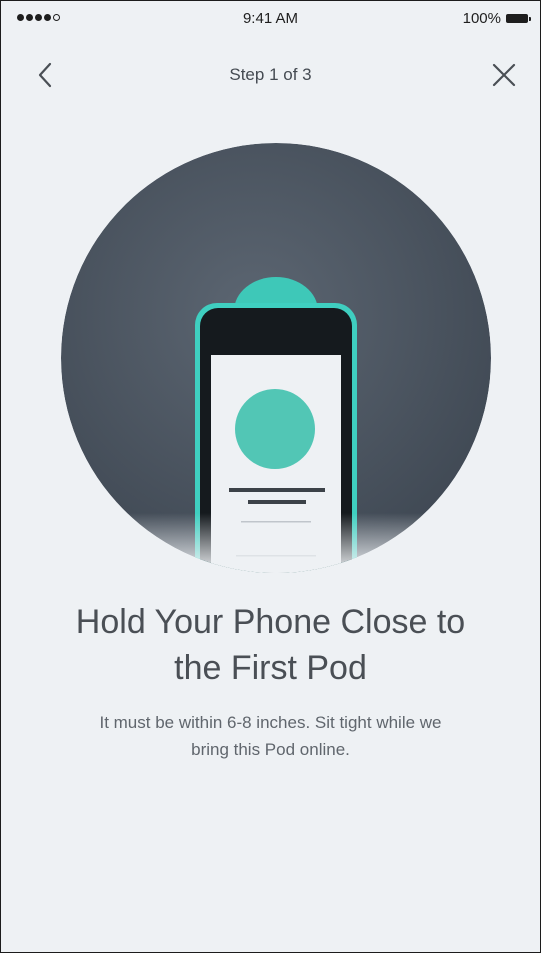 The height and width of the screenshot is (953, 541). What do you see at coordinates (481, 18) in the screenshot?
I see `battery-percent: 100%` at bounding box center [481, 18].